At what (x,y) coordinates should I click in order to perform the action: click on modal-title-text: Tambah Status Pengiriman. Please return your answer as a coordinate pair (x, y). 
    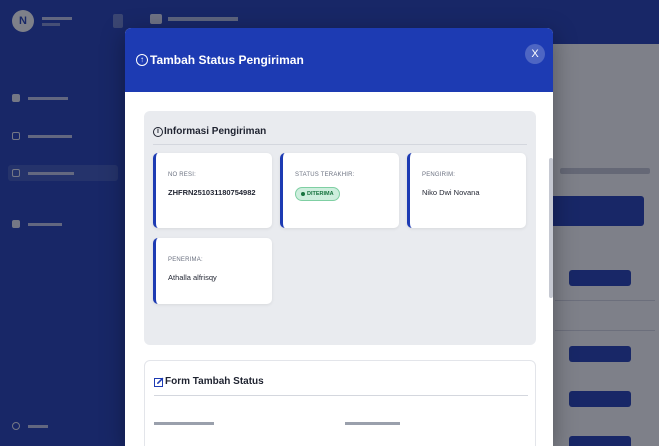
    Looking at the image, I should click on (227, 60).